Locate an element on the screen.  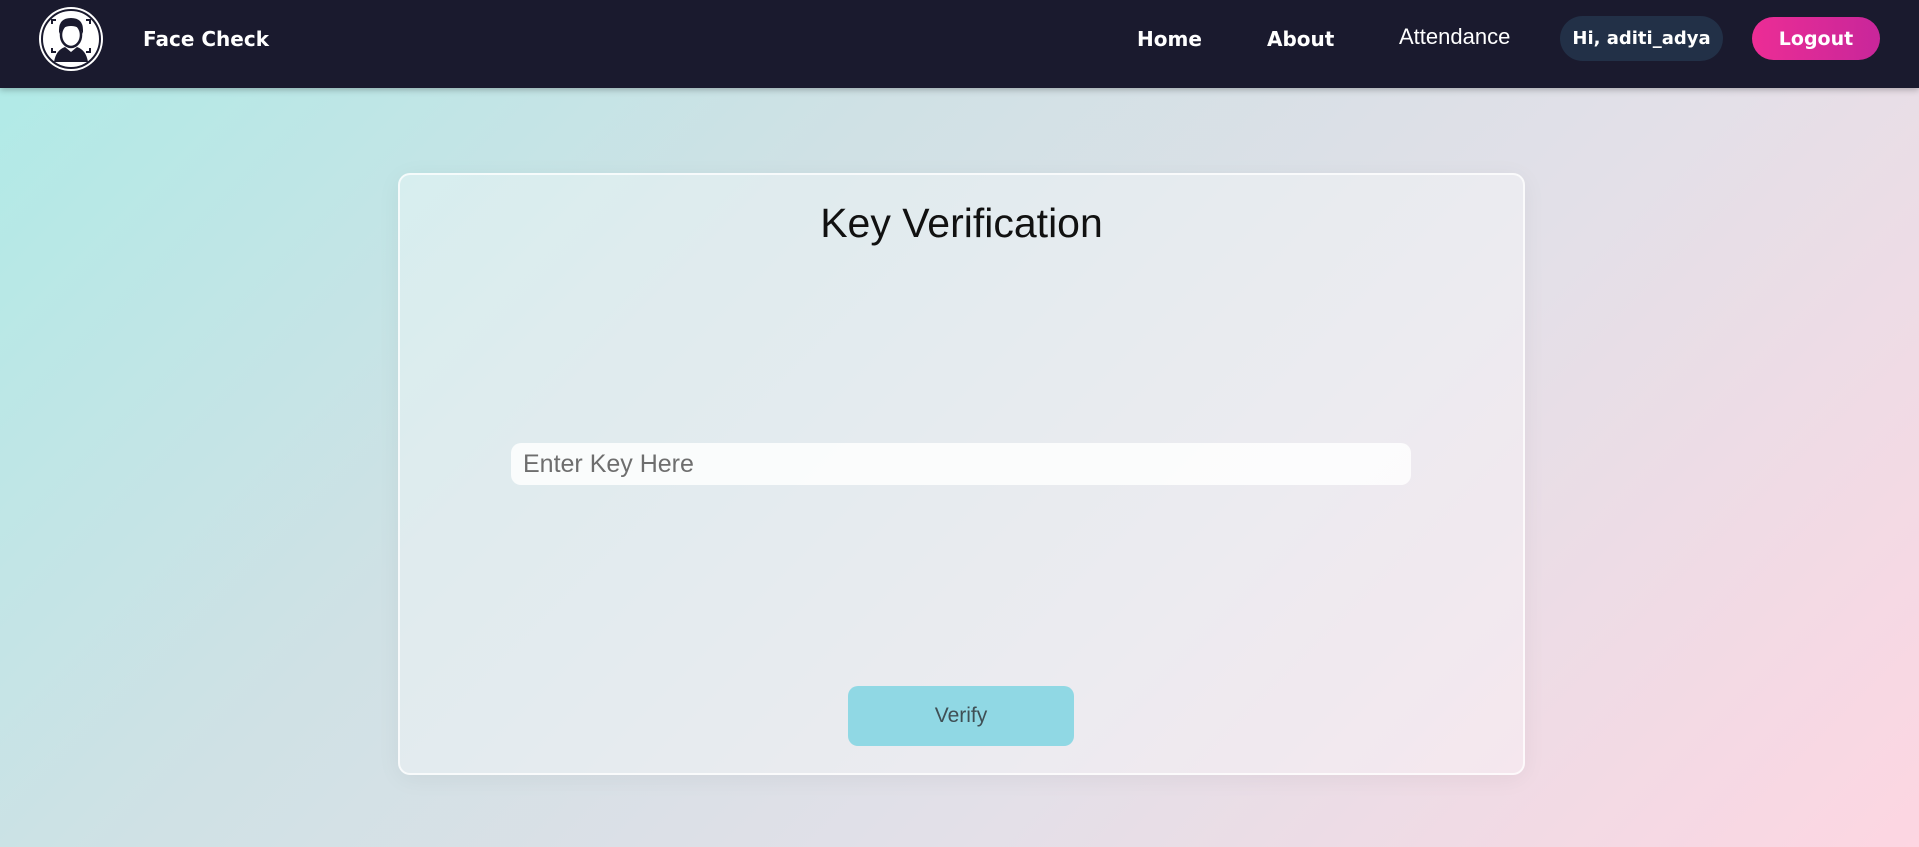
face-scan-icon is located at coordinates (71, 39).